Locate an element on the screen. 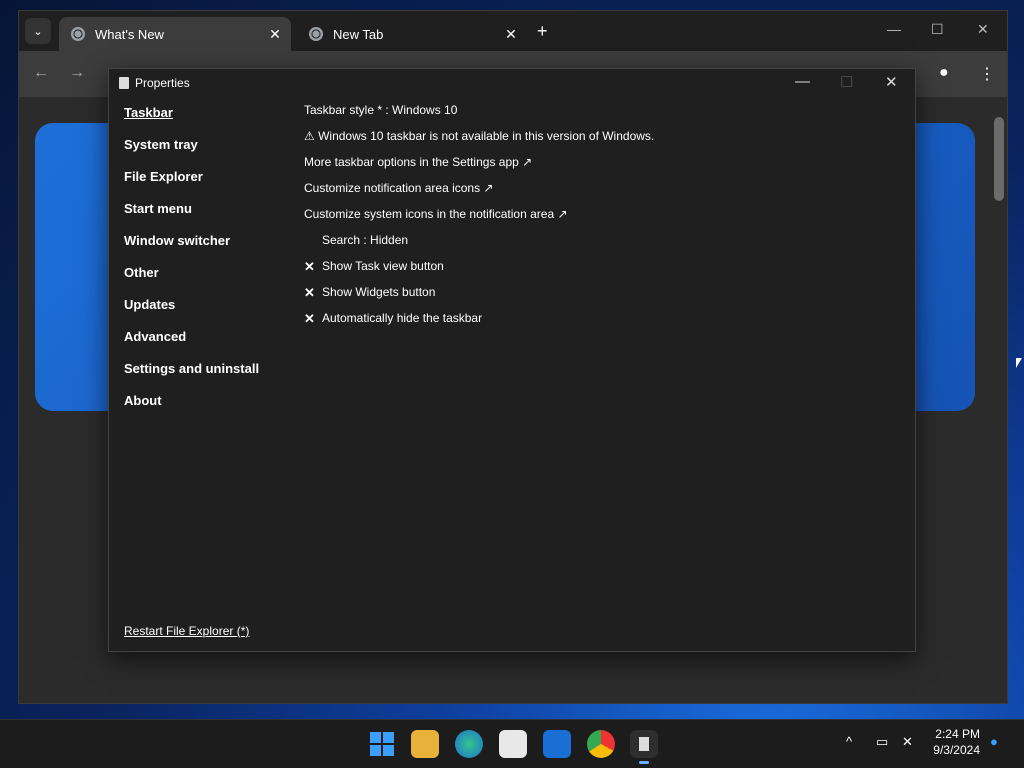 The height and width of the screenshot is (768, 1024). tab-strip: ⌄ What's New ✕ New Tab ✕ + — ☐ ✕ is located at coordinates (513, 31).